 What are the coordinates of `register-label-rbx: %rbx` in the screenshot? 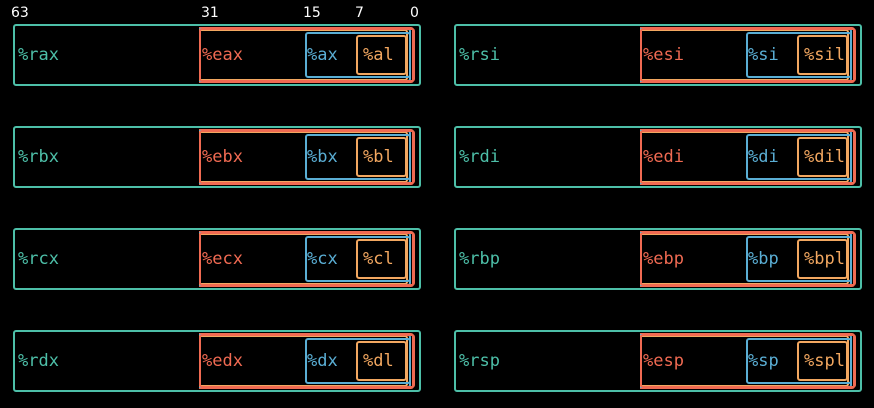 It's located at (38, 157).